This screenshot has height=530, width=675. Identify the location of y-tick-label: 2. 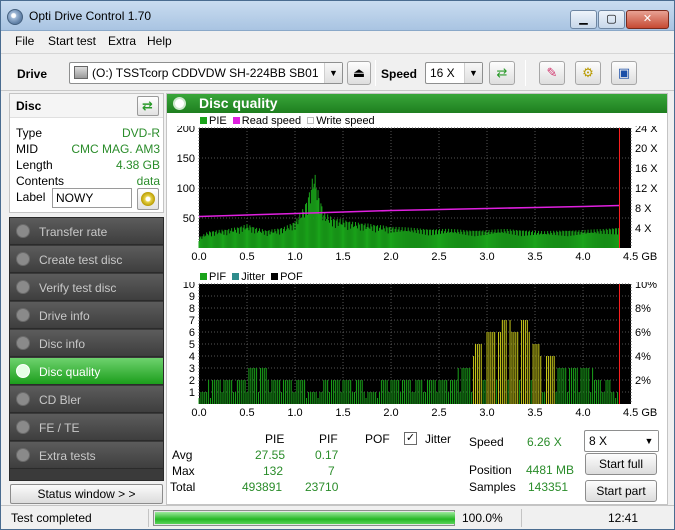
(192, 381).